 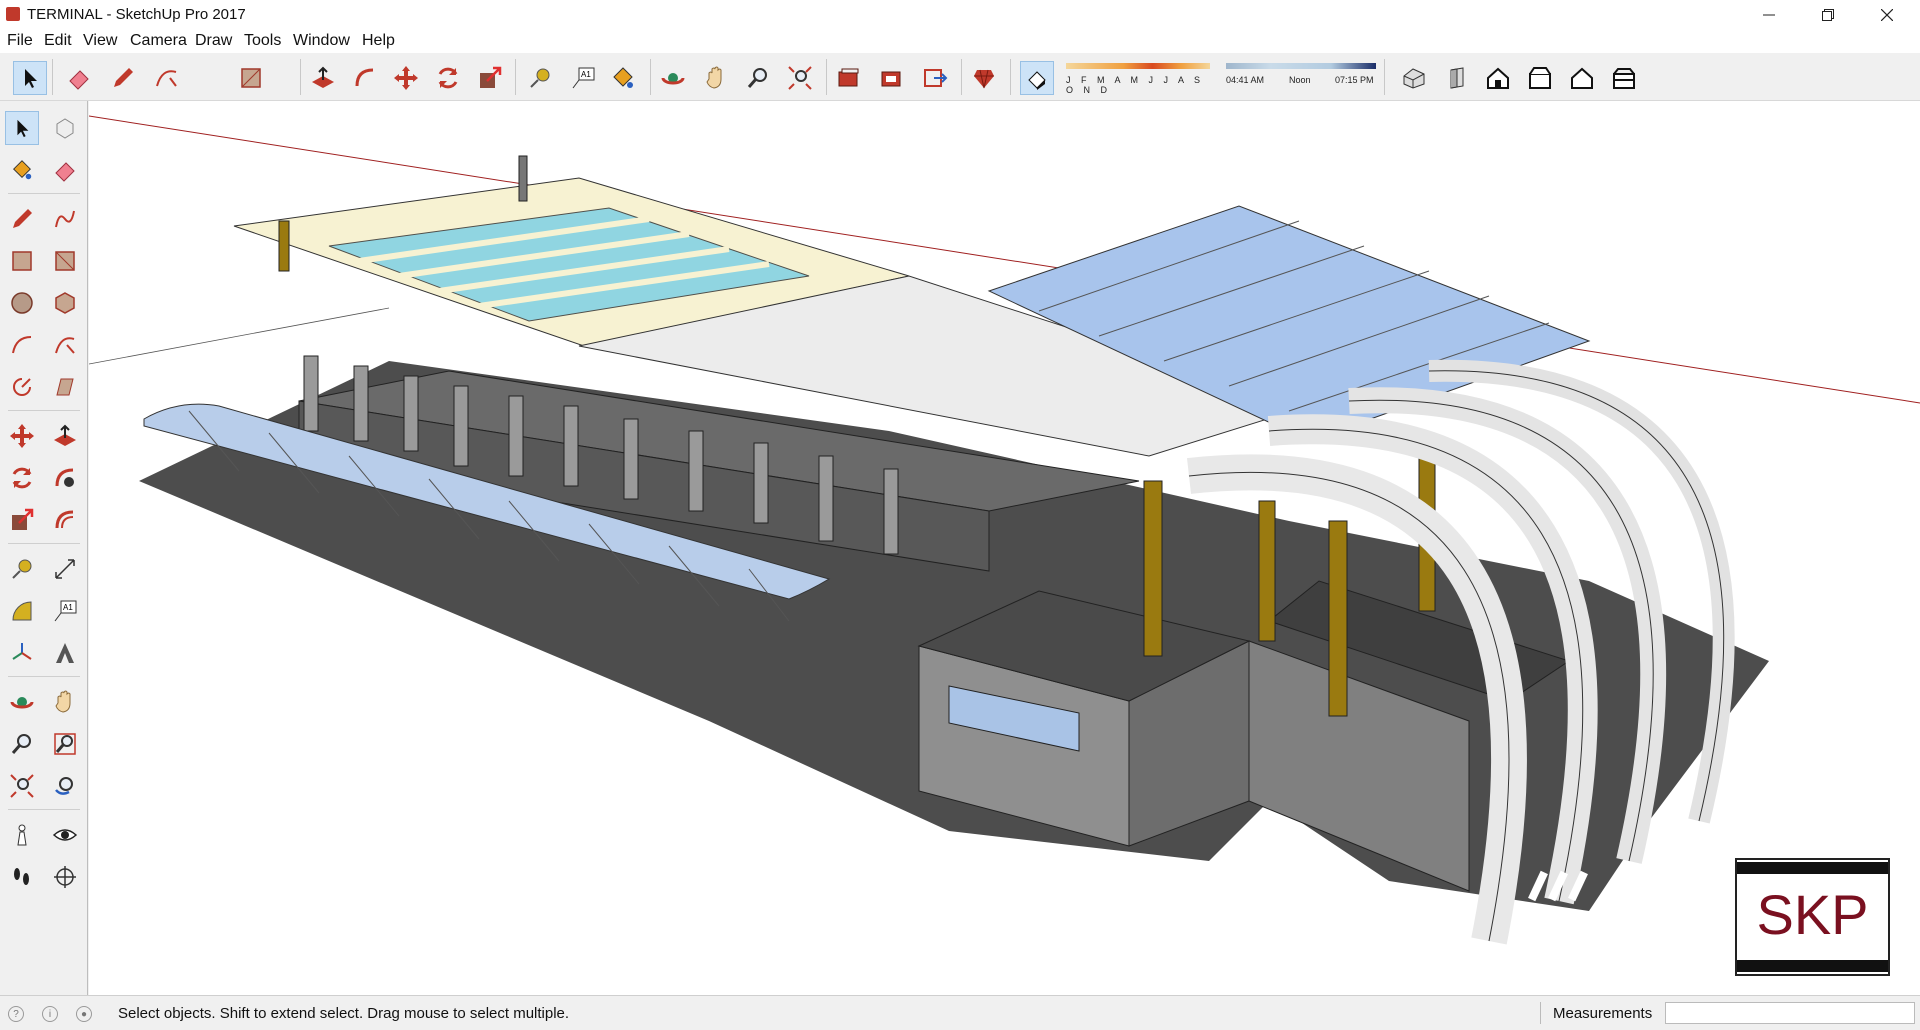 What do you see at coordinates (935, 78) in the screenshot?
I see `send-to-layout-button` at bounding box center [935, 78].